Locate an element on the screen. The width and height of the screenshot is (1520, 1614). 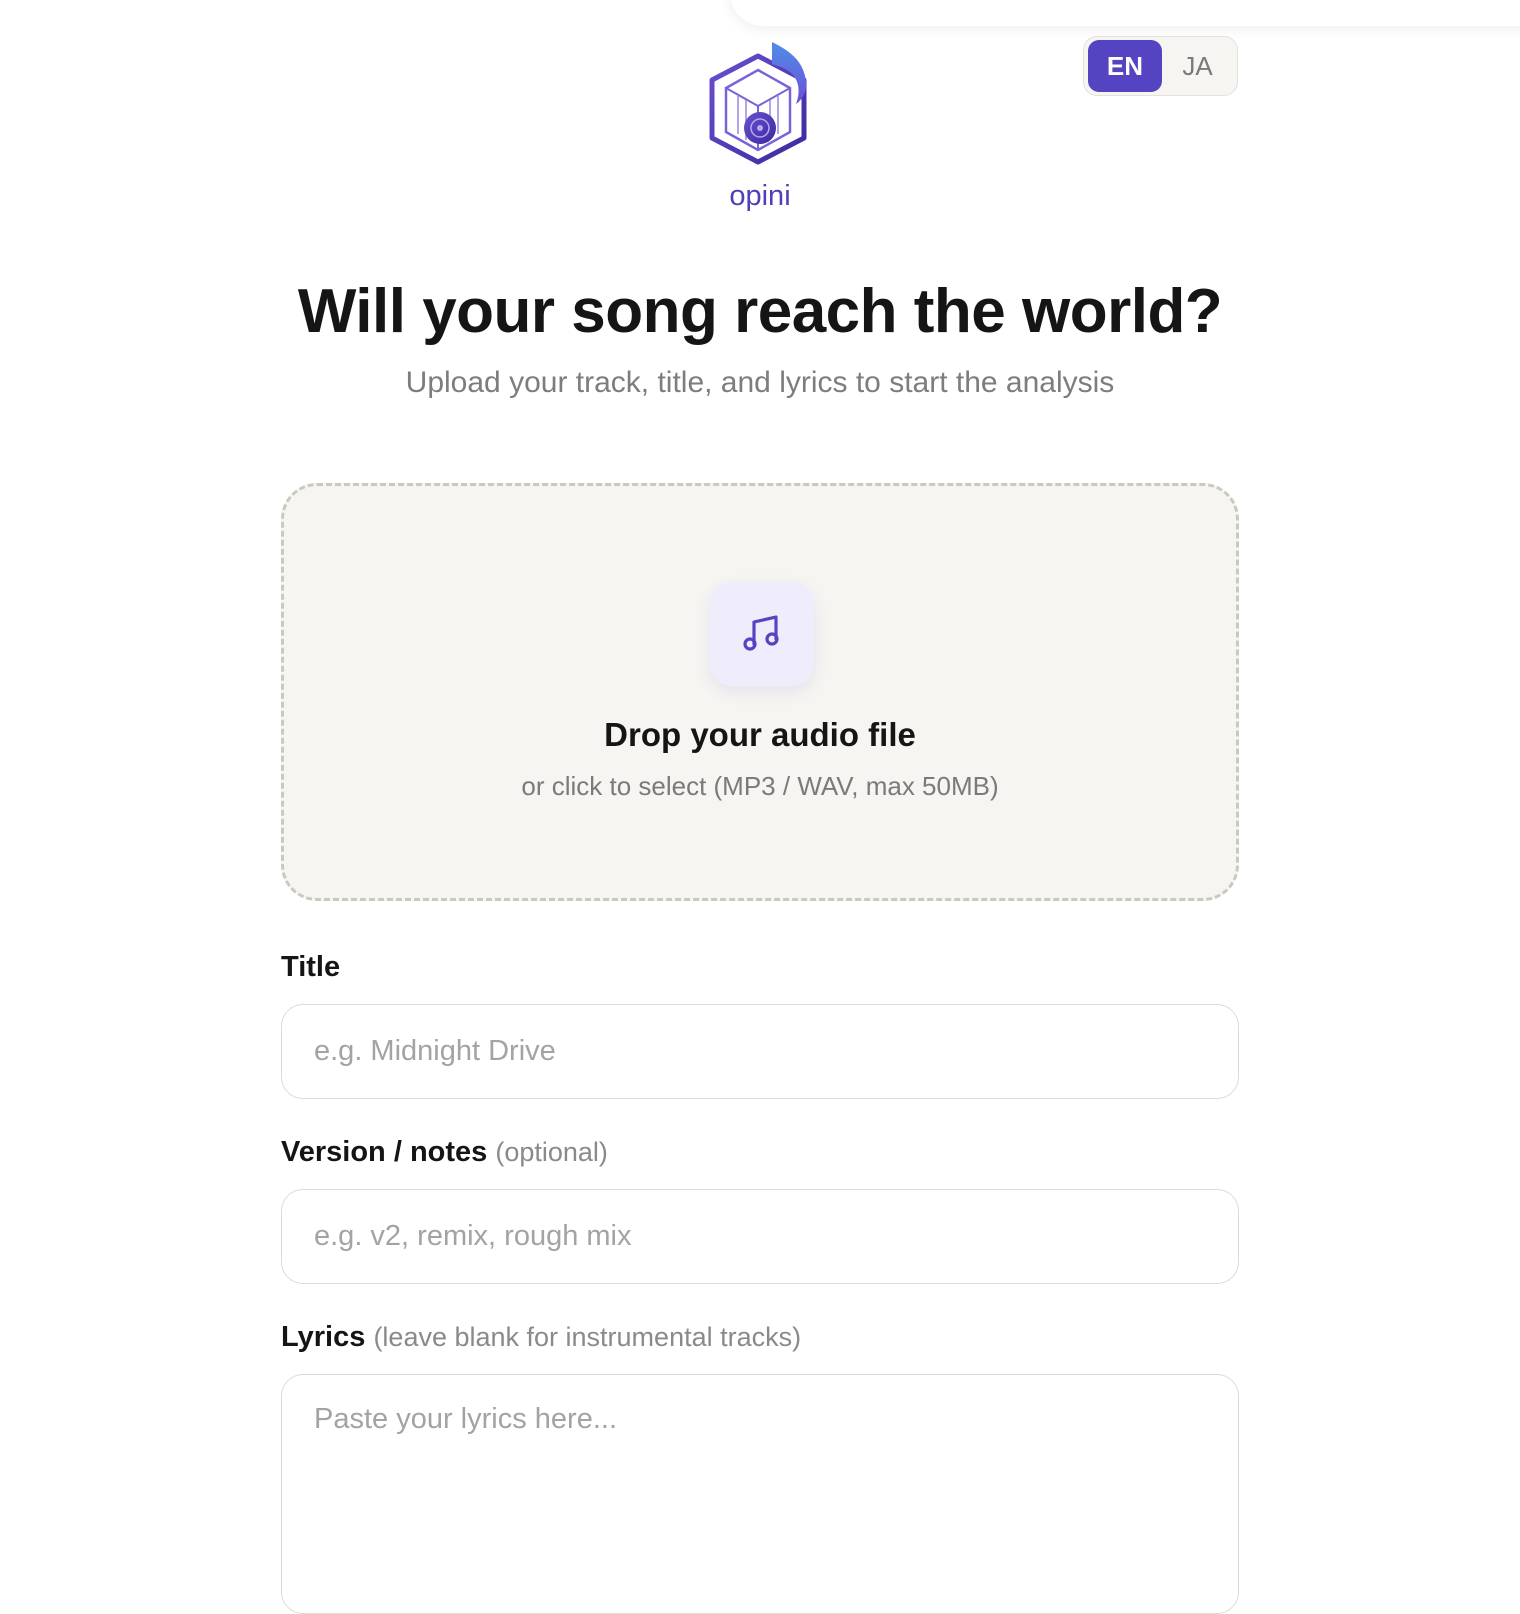
dropzone-title: Drop your audio file is located at coordinates (760, 734).